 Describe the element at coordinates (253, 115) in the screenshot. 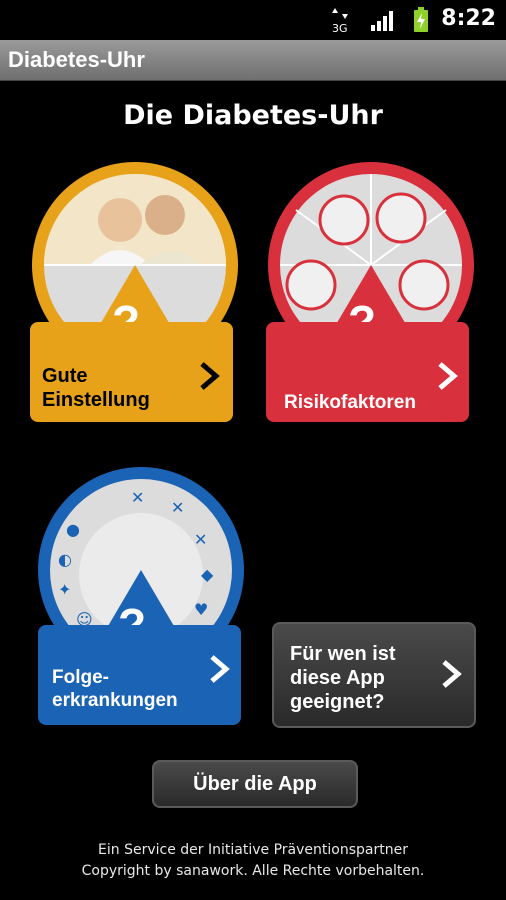

I see `page-title: Die Diabetes-Uhr` at that location.